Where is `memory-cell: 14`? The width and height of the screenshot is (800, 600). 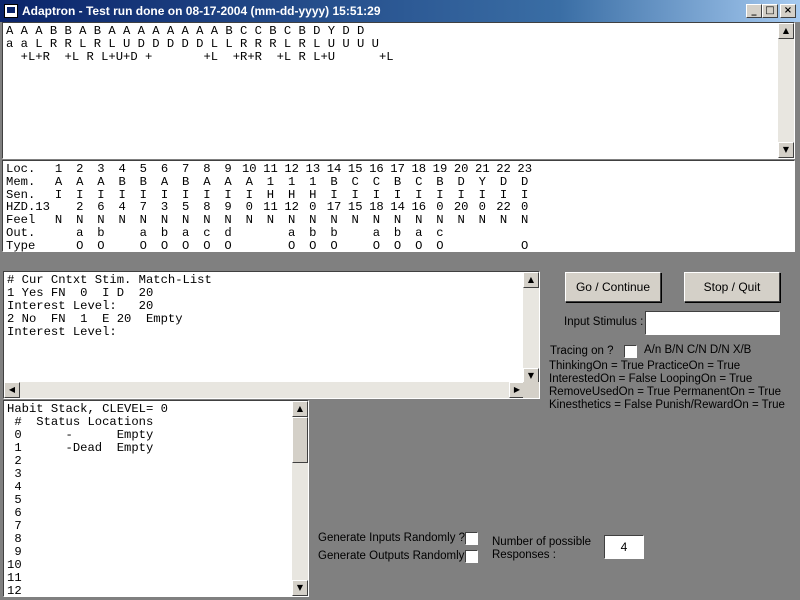 memory-cell: 14 is located at coordinates (334, 169).